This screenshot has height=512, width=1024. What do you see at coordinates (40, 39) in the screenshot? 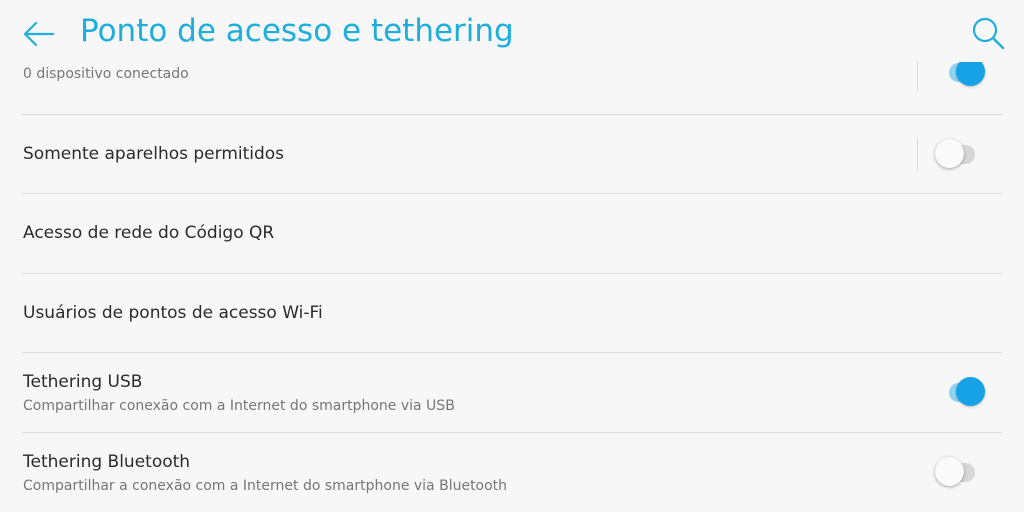
I see `arrow-left-icon` at bounding box center [40, 39].